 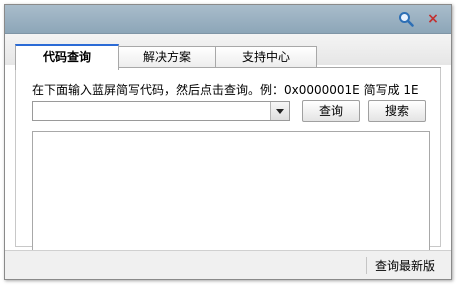 I want to click on tab-code-query: 代码查询, so click(x=67, y=57).